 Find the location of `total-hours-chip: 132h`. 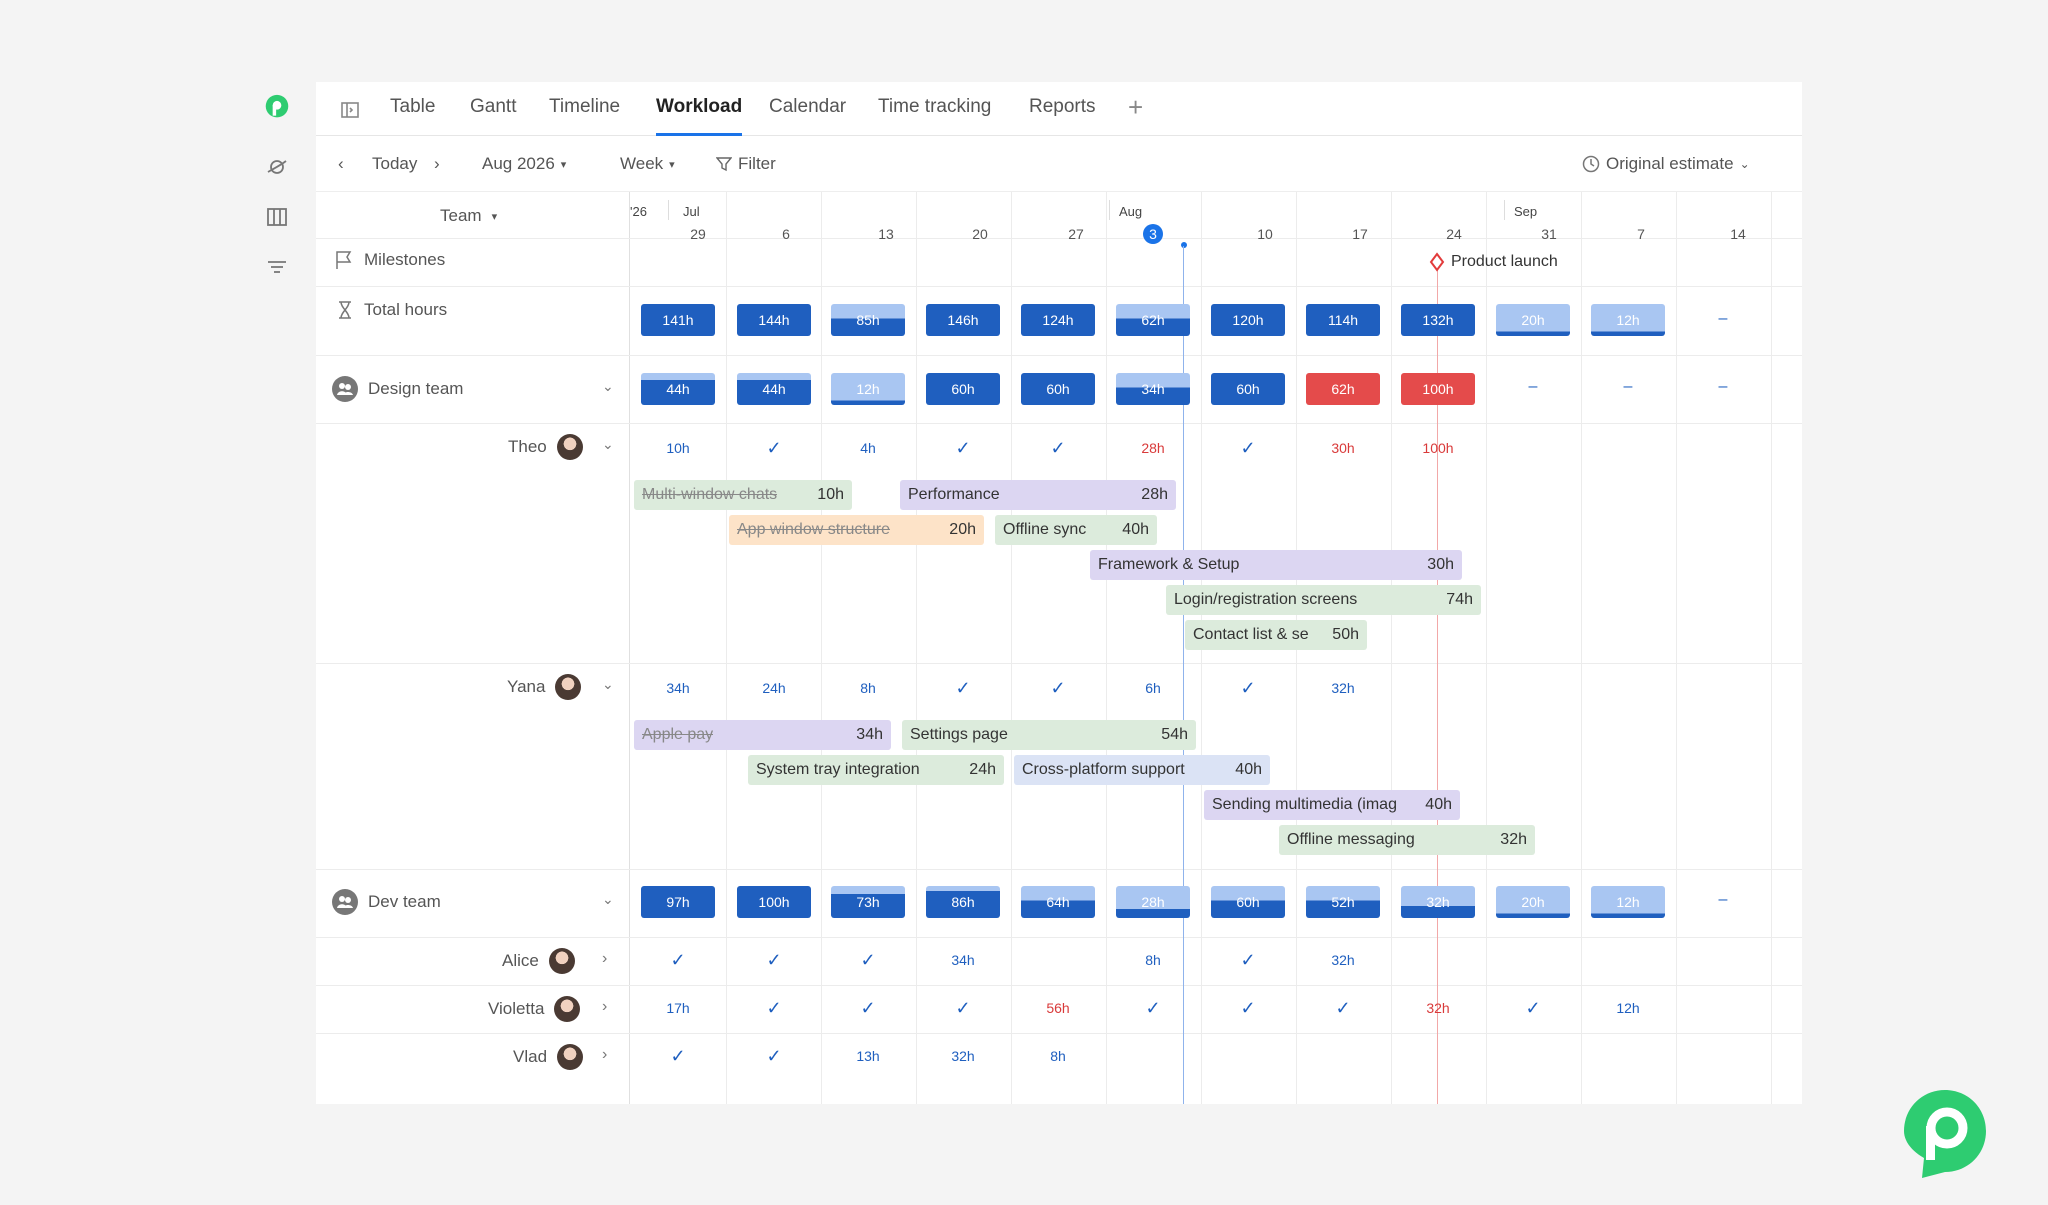

total-hours-chip: 132h is located at coordinates (1438, 320).